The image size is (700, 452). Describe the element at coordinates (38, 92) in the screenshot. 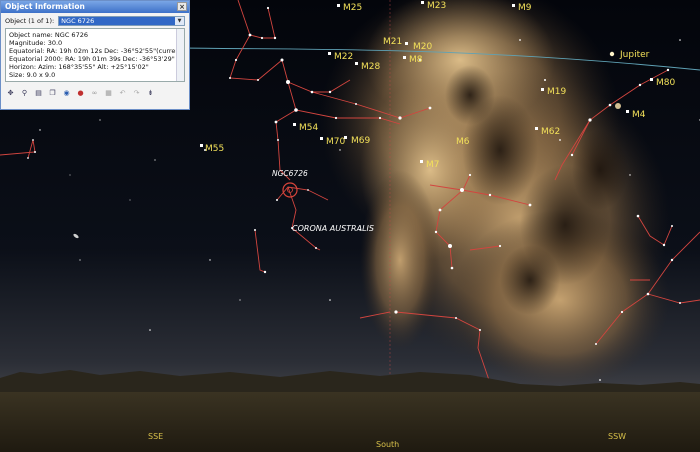

I see `print-icon: ▤` at that location.